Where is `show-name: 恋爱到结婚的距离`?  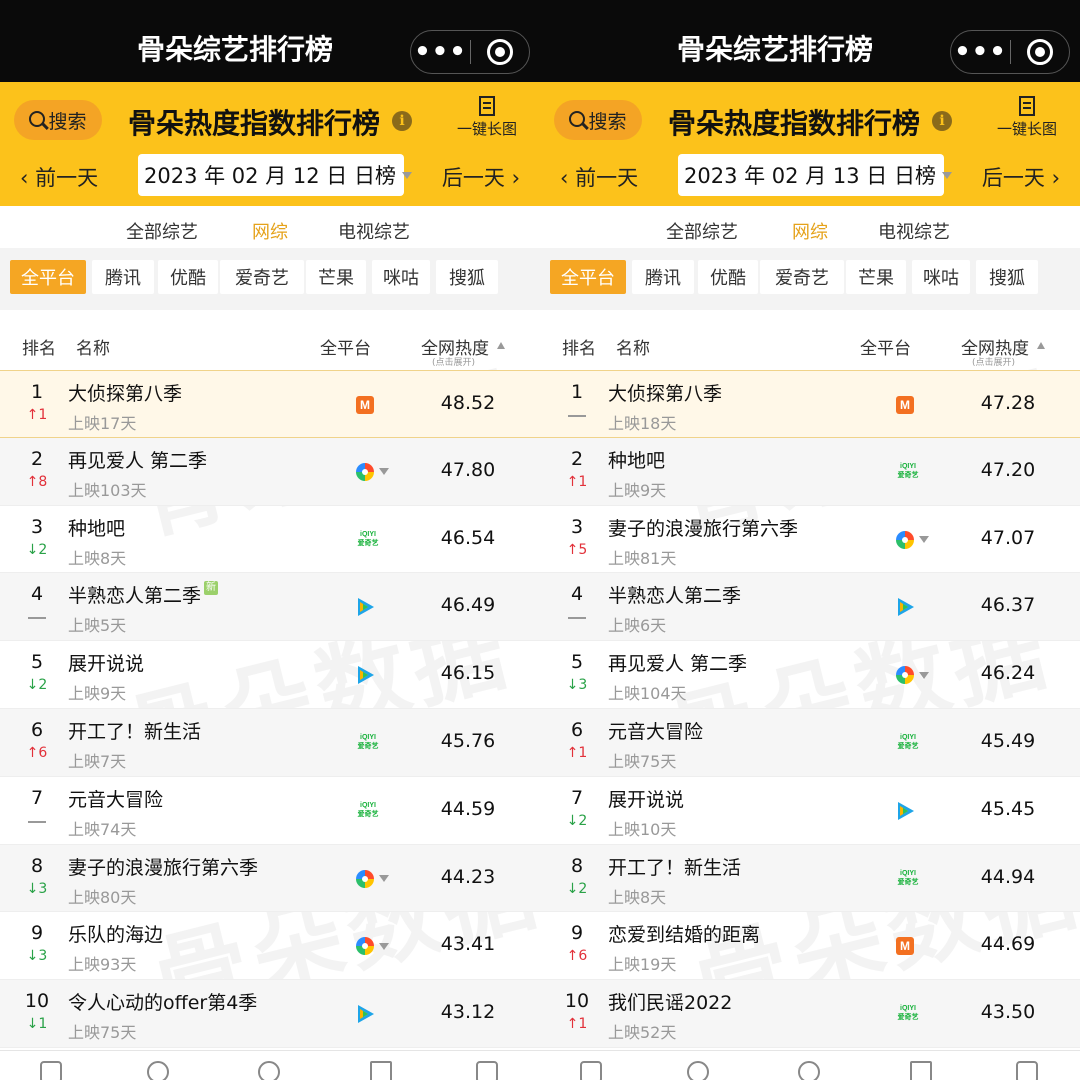 show-name: 恋爱到结婚的距离 is located at coordinates (684, 933).